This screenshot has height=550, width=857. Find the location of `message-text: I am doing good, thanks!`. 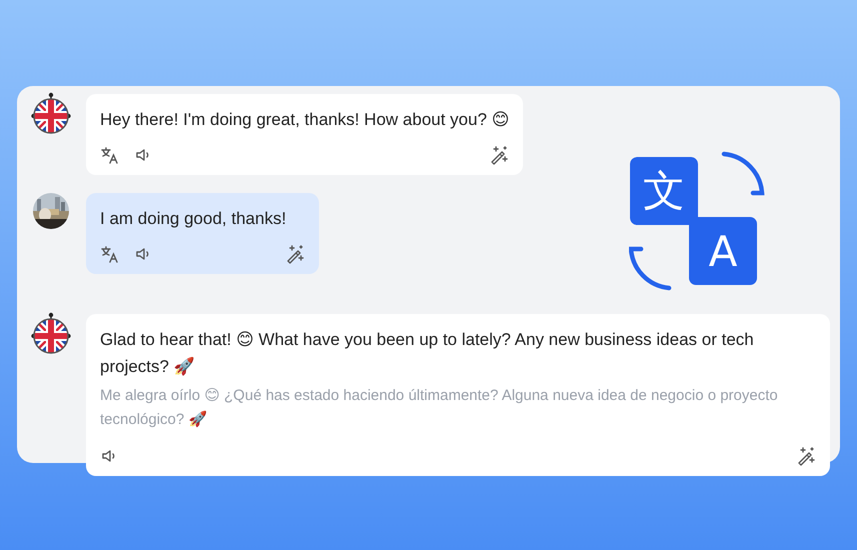

message-text: I am doing good, thanks! is located at coordinates (194, 219).